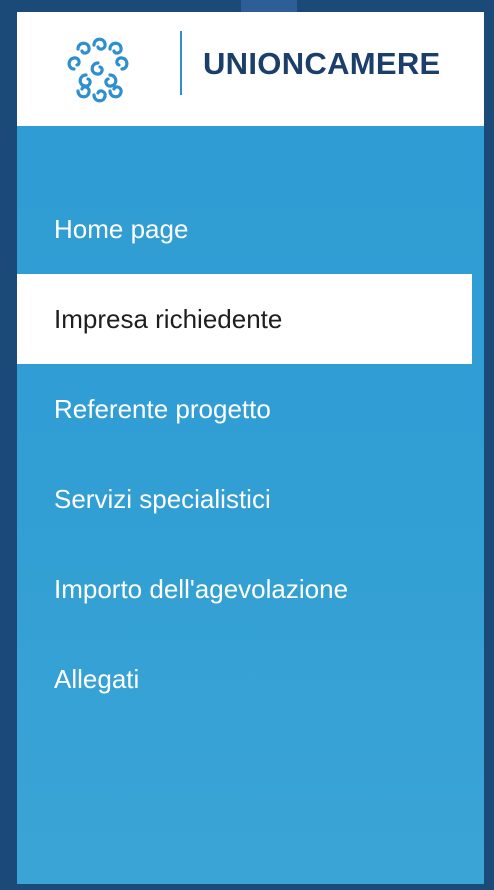 Image resolution: width=494 pixels, height=890 pixels. What do you see at coordinates (181, 63) in the screenshot?
I see `logo-divider` at bounding box center [181, 63].